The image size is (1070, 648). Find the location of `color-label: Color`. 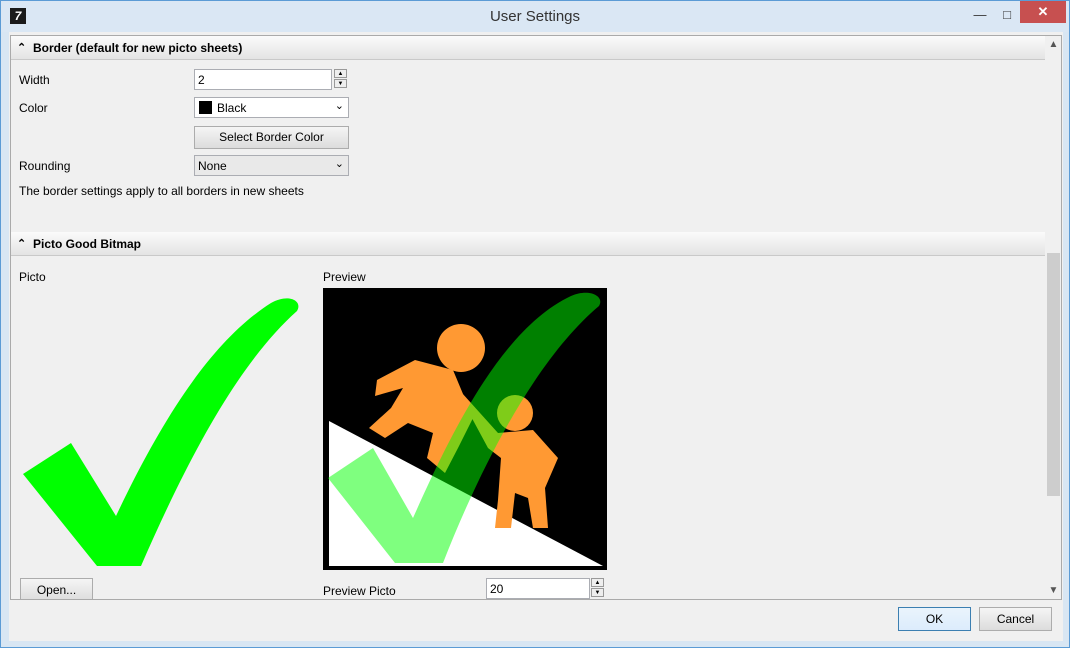

color-label: Color is located at coordinates (33, 108).